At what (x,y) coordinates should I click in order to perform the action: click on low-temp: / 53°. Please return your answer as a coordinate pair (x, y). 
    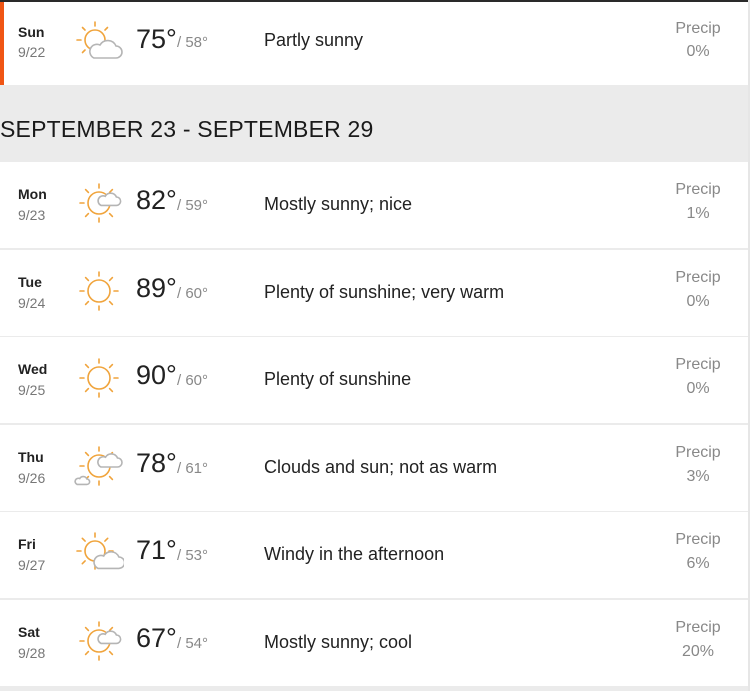
    Looking at the image, I should click on (193, 555).